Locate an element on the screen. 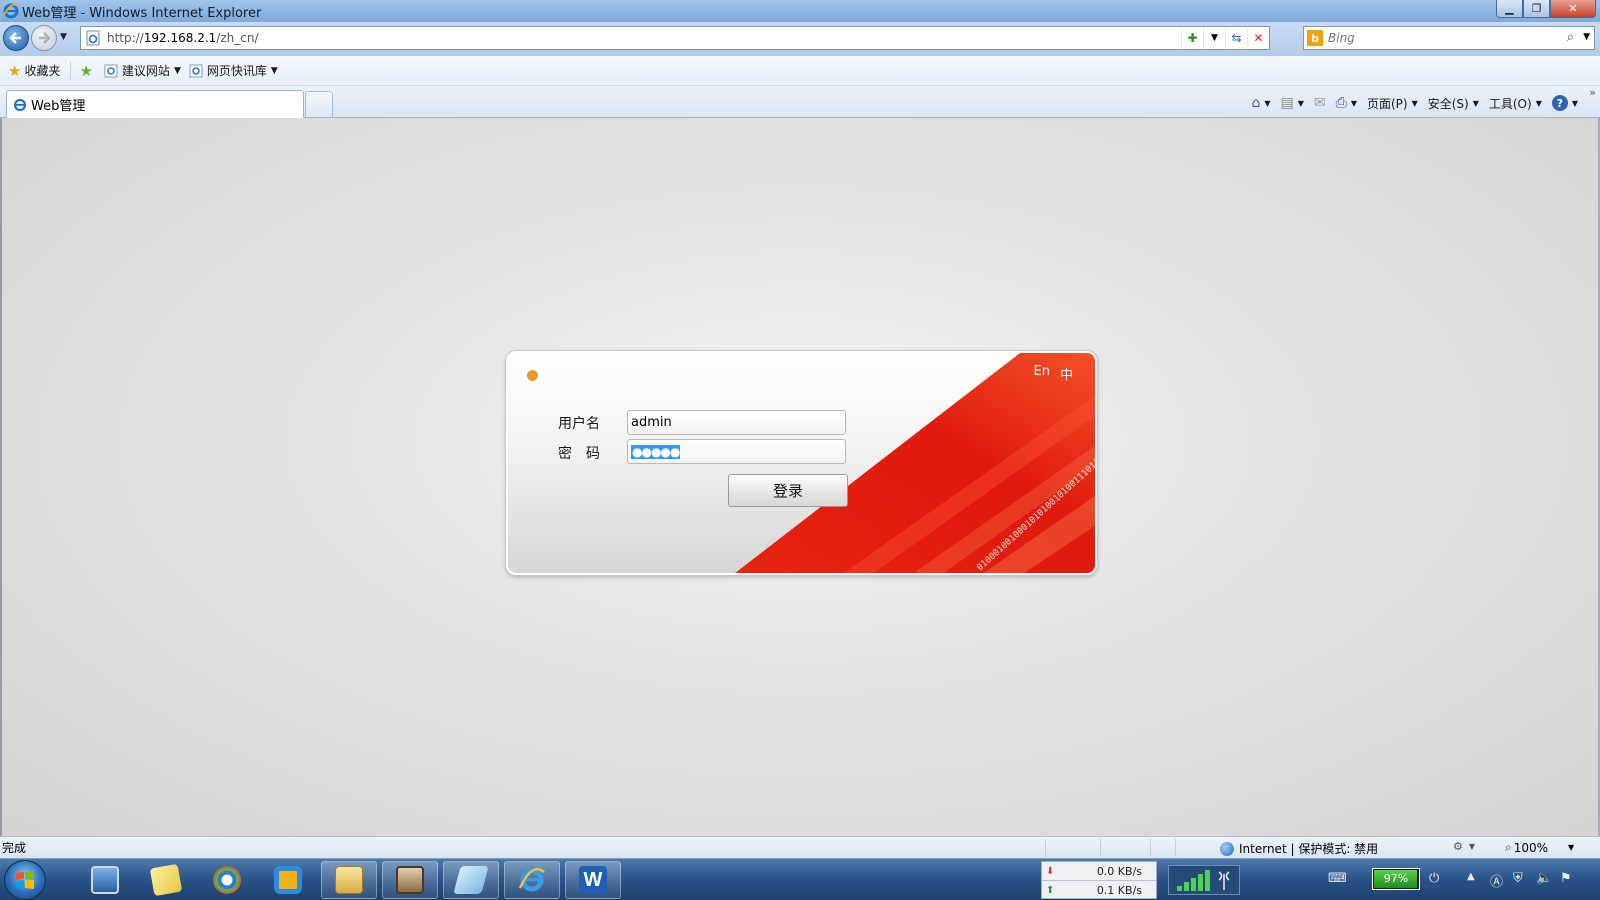  taskbar-app-archive is located at coordinates (410, 880).